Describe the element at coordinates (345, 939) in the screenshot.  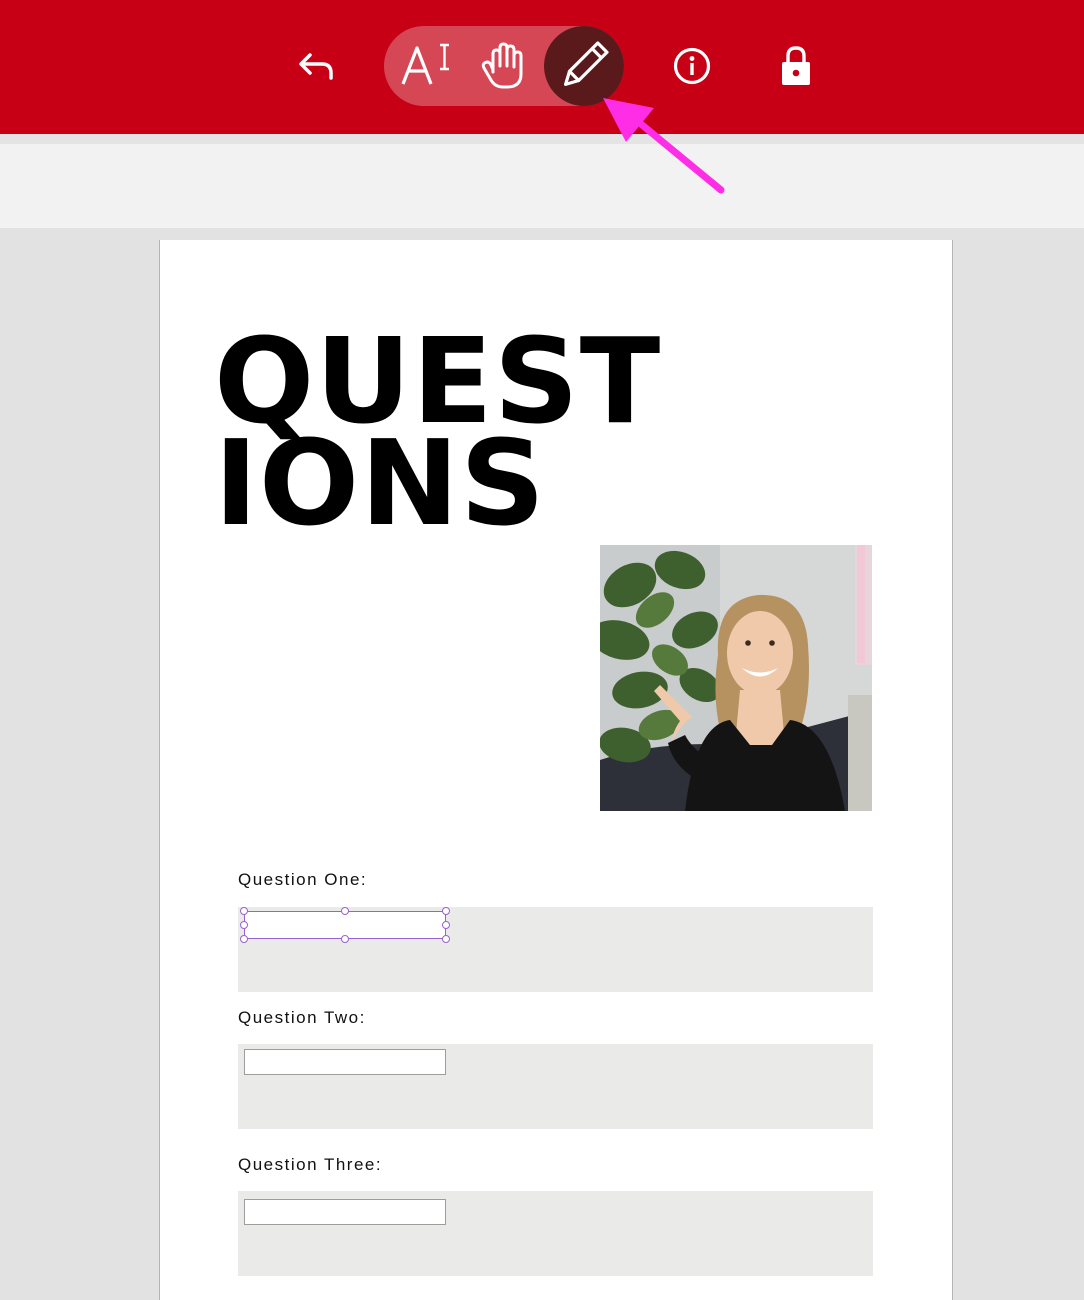
I see `resize-handle-bc` at that location.